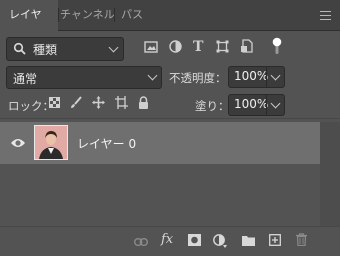  What do you see at coordinates (175, 48) in the screenshot?
I see `adjustment-filter-icon` at bounding box center [175, 48].